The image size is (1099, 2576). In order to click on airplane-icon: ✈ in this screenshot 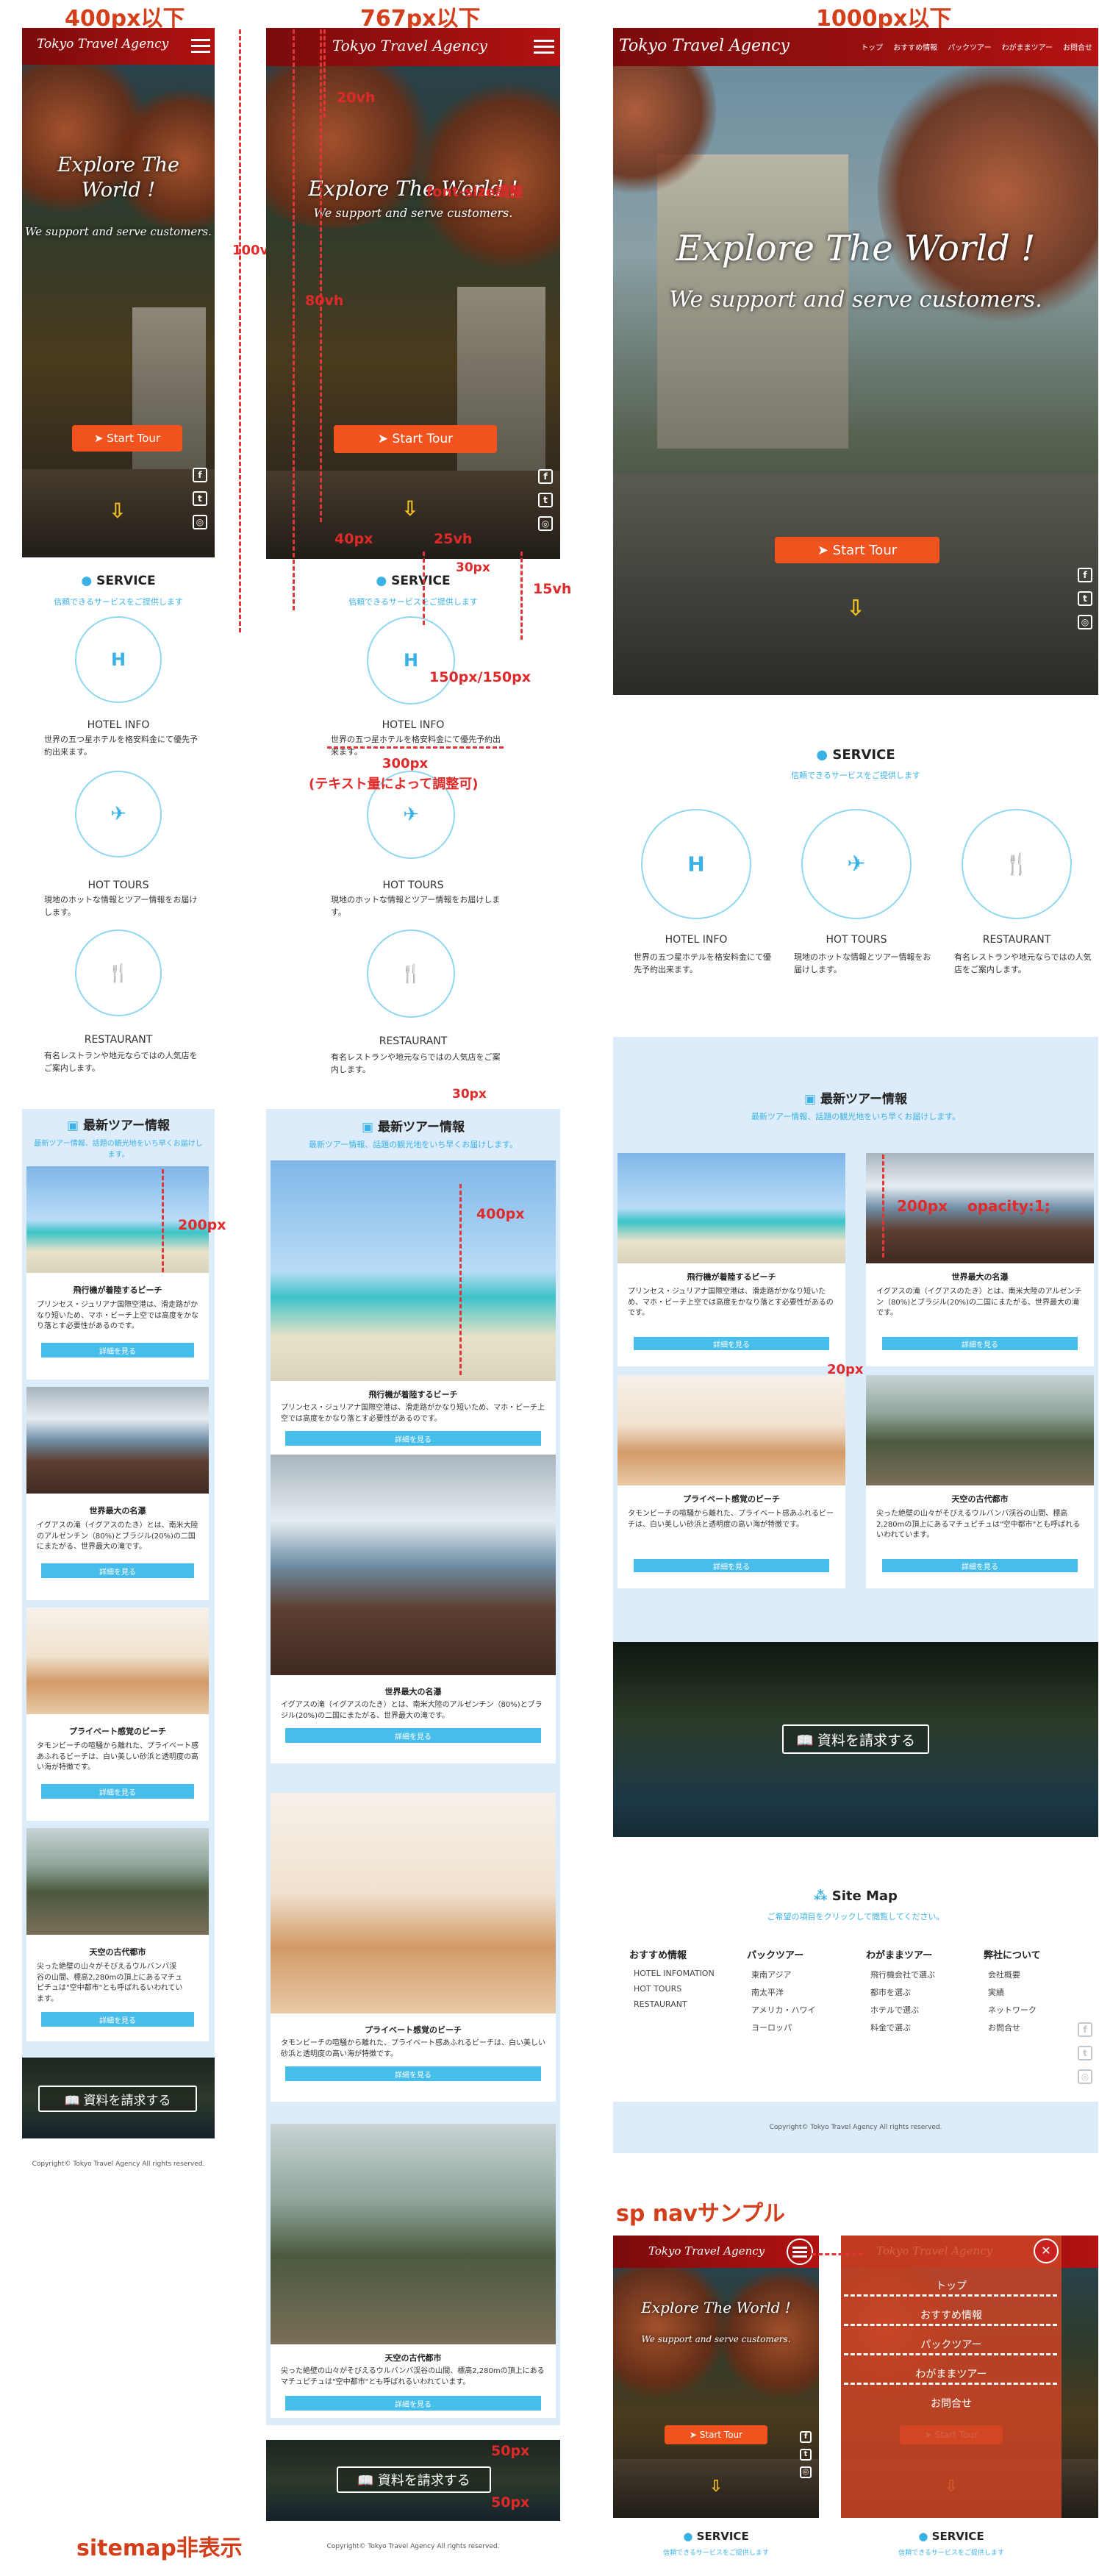, I will do `click(118, 814)`.